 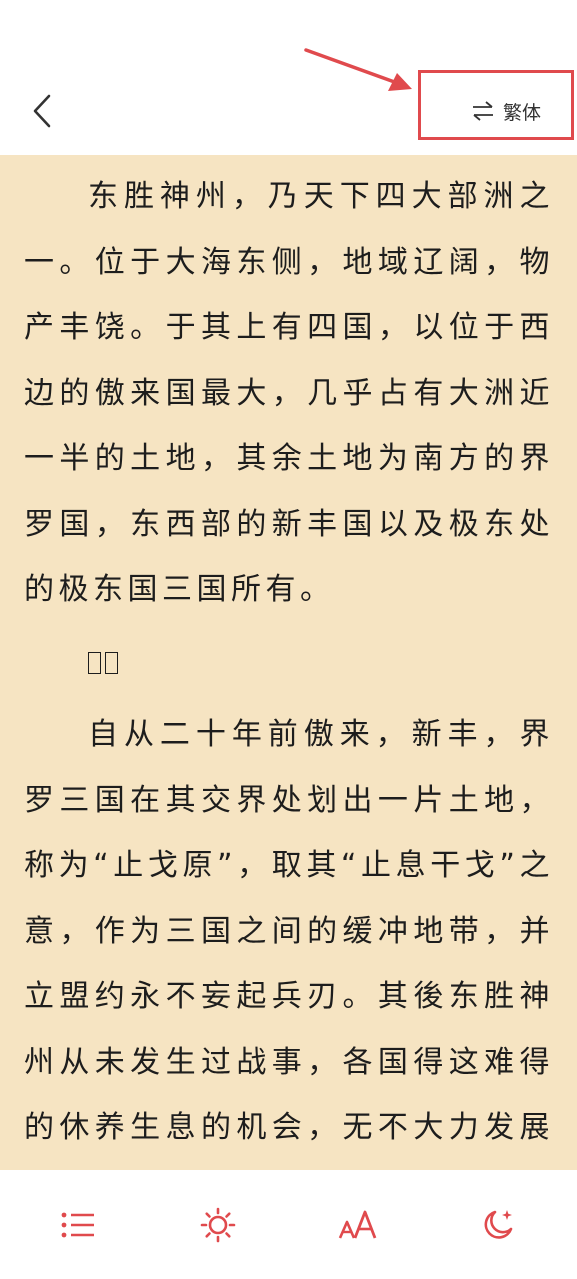 I want to click on catalog-button, so click(x=78, y=1225).